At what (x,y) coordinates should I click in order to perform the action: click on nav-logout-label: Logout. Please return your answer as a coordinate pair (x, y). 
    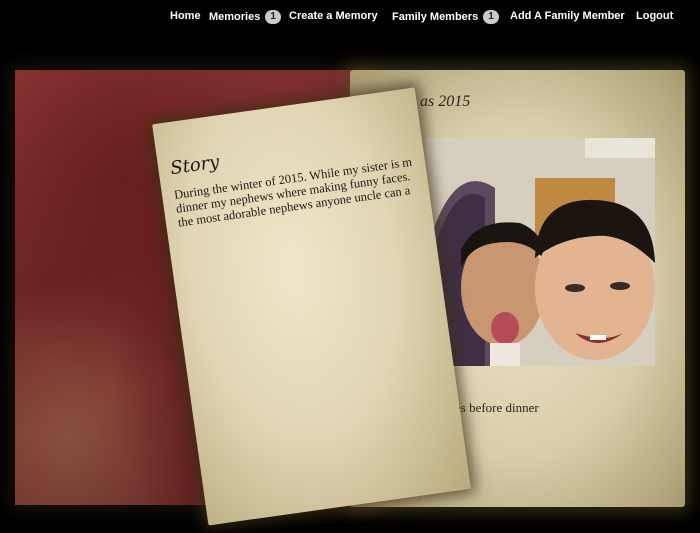
    Looking at the image, I should click on (655, 16).